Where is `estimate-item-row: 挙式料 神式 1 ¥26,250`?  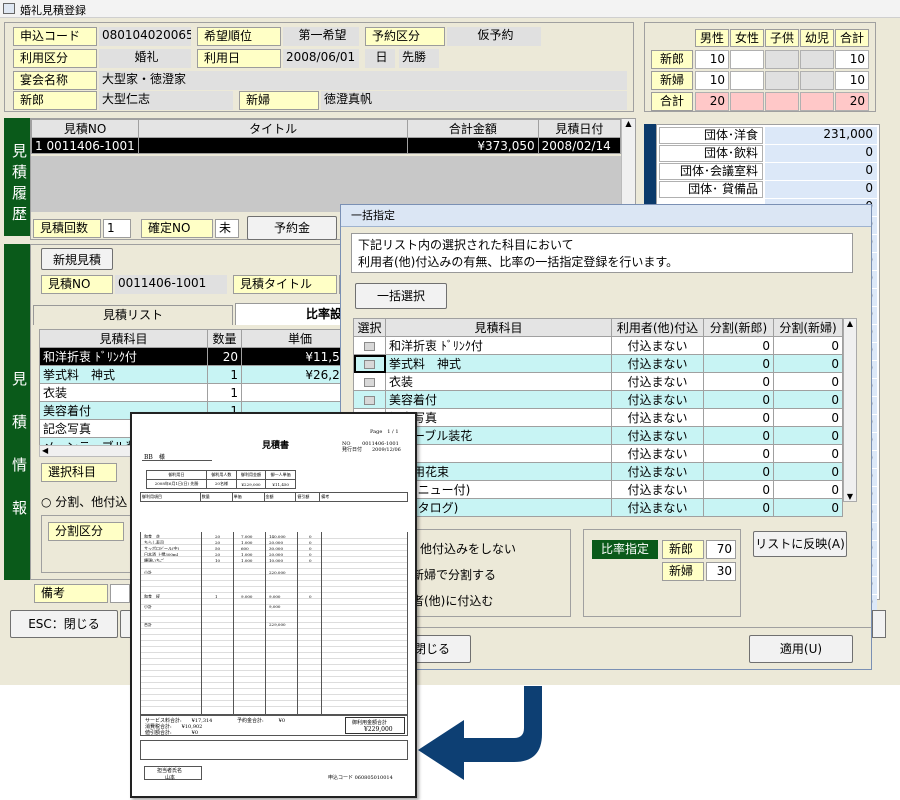 estimate-item-row: 挙式料 神式 1 ¥26,250 is located at coordinates (199, 374).